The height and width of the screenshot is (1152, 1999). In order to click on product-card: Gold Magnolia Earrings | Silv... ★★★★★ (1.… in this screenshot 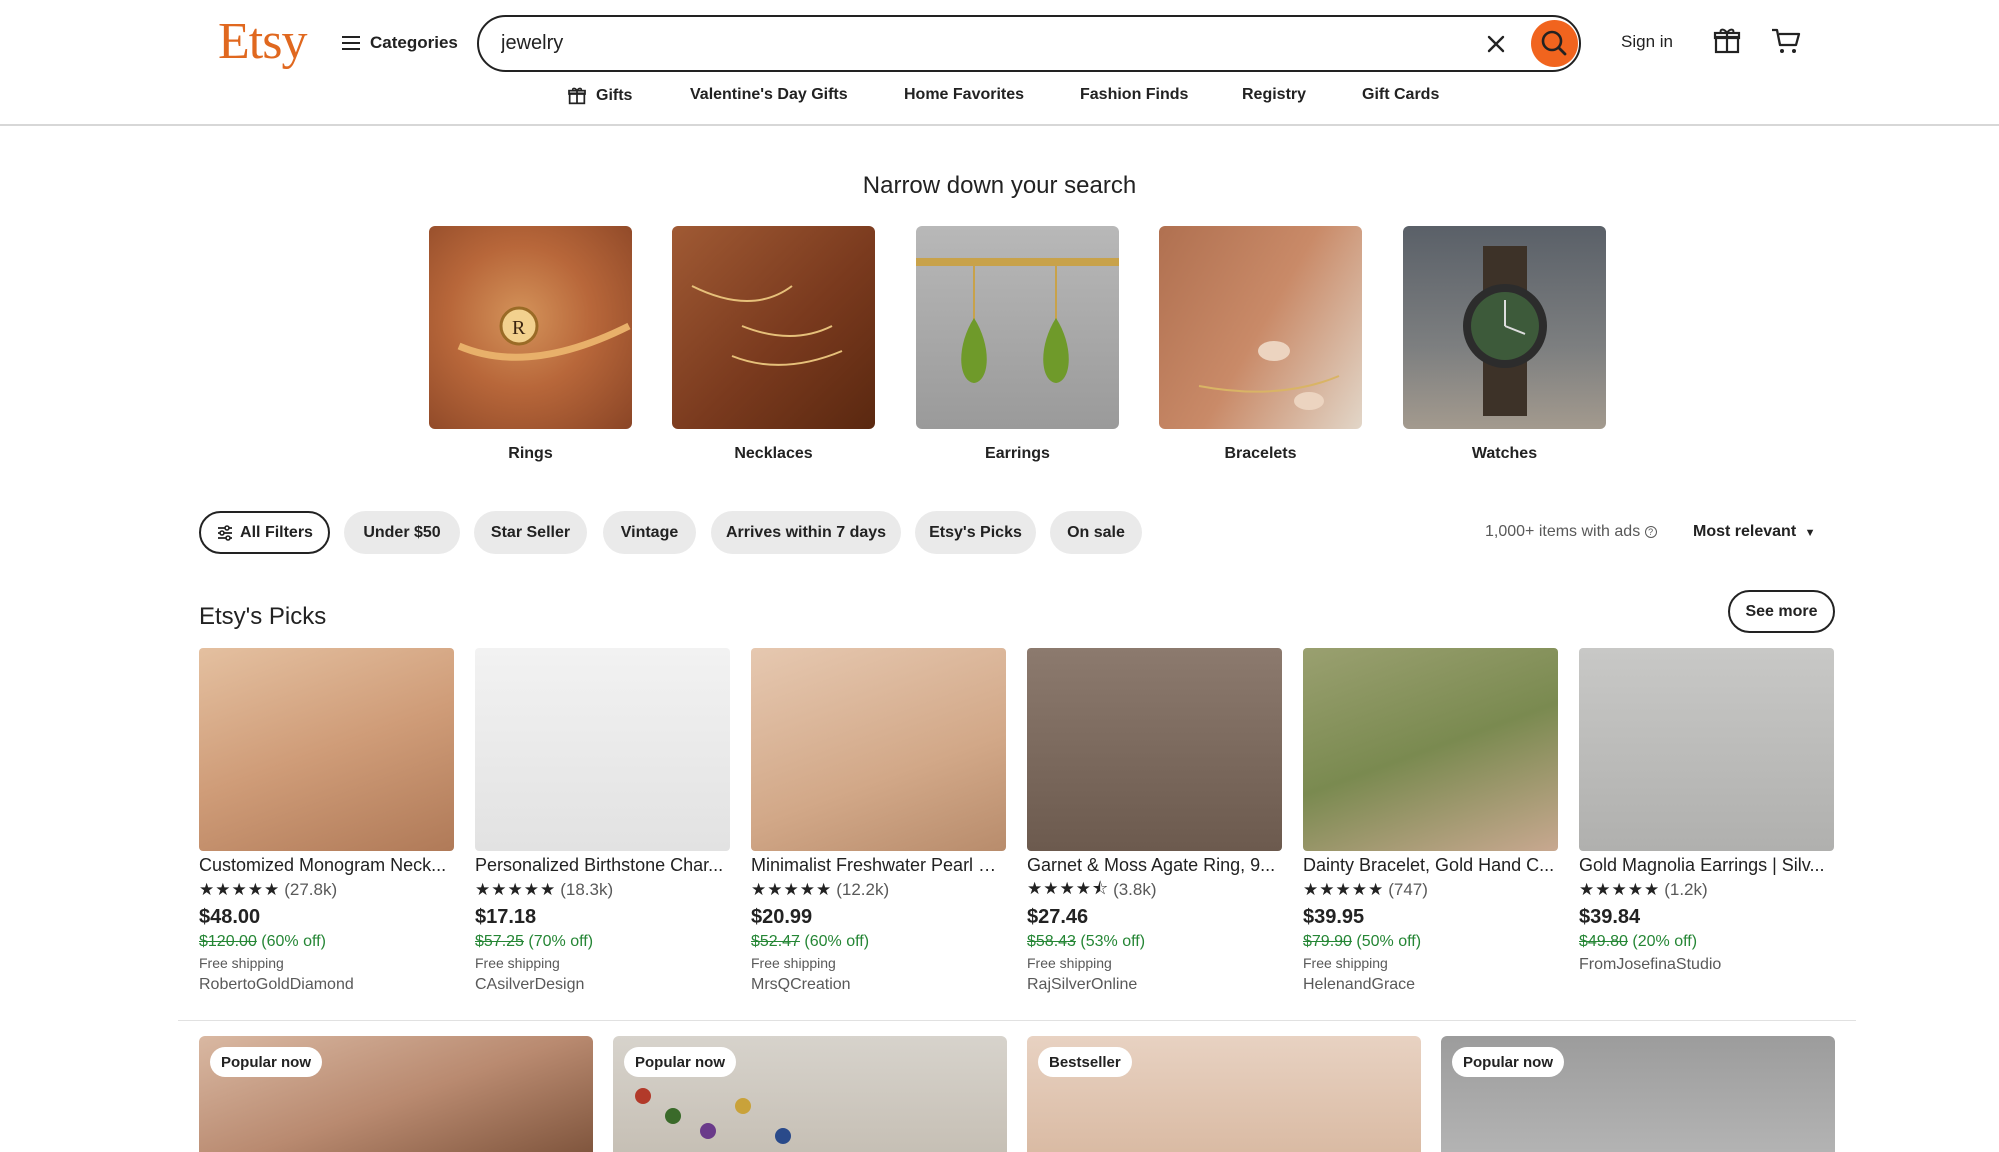, I will do `click(1706, 811)`.